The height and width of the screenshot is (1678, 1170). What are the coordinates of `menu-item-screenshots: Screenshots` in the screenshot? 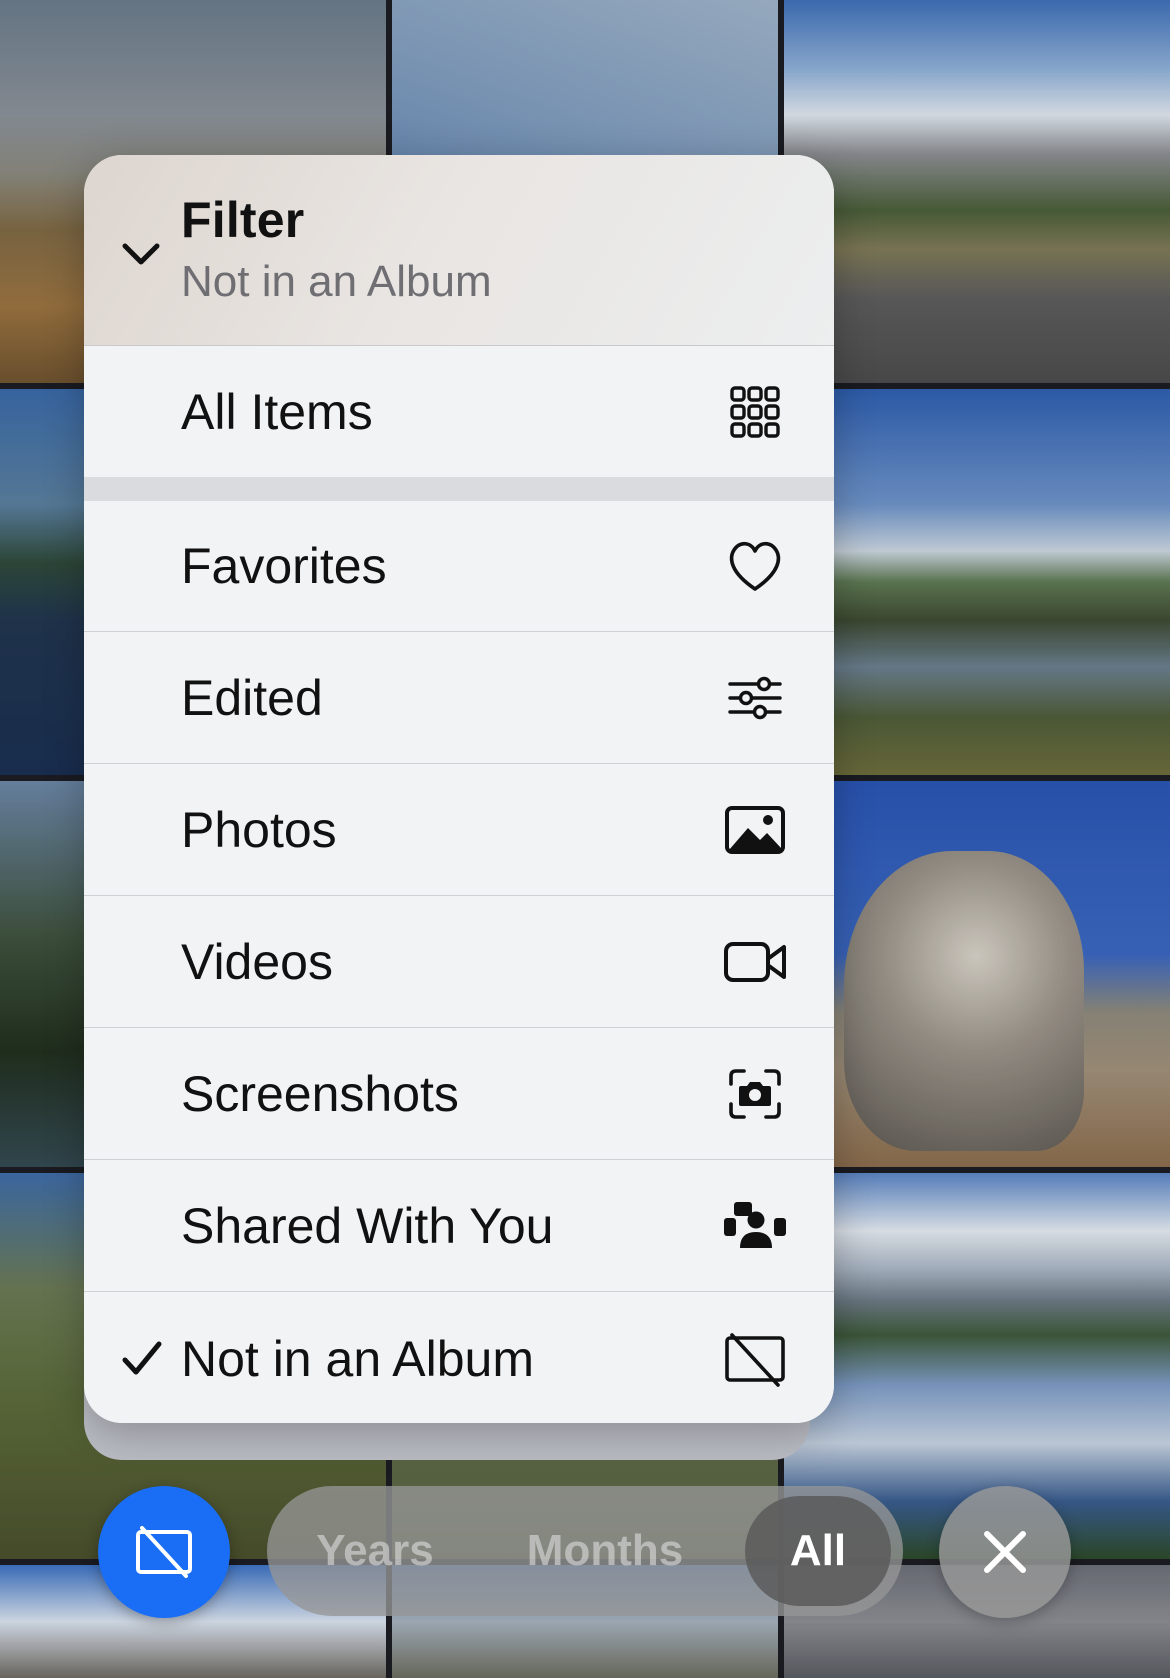 It's located at (459, 1094).